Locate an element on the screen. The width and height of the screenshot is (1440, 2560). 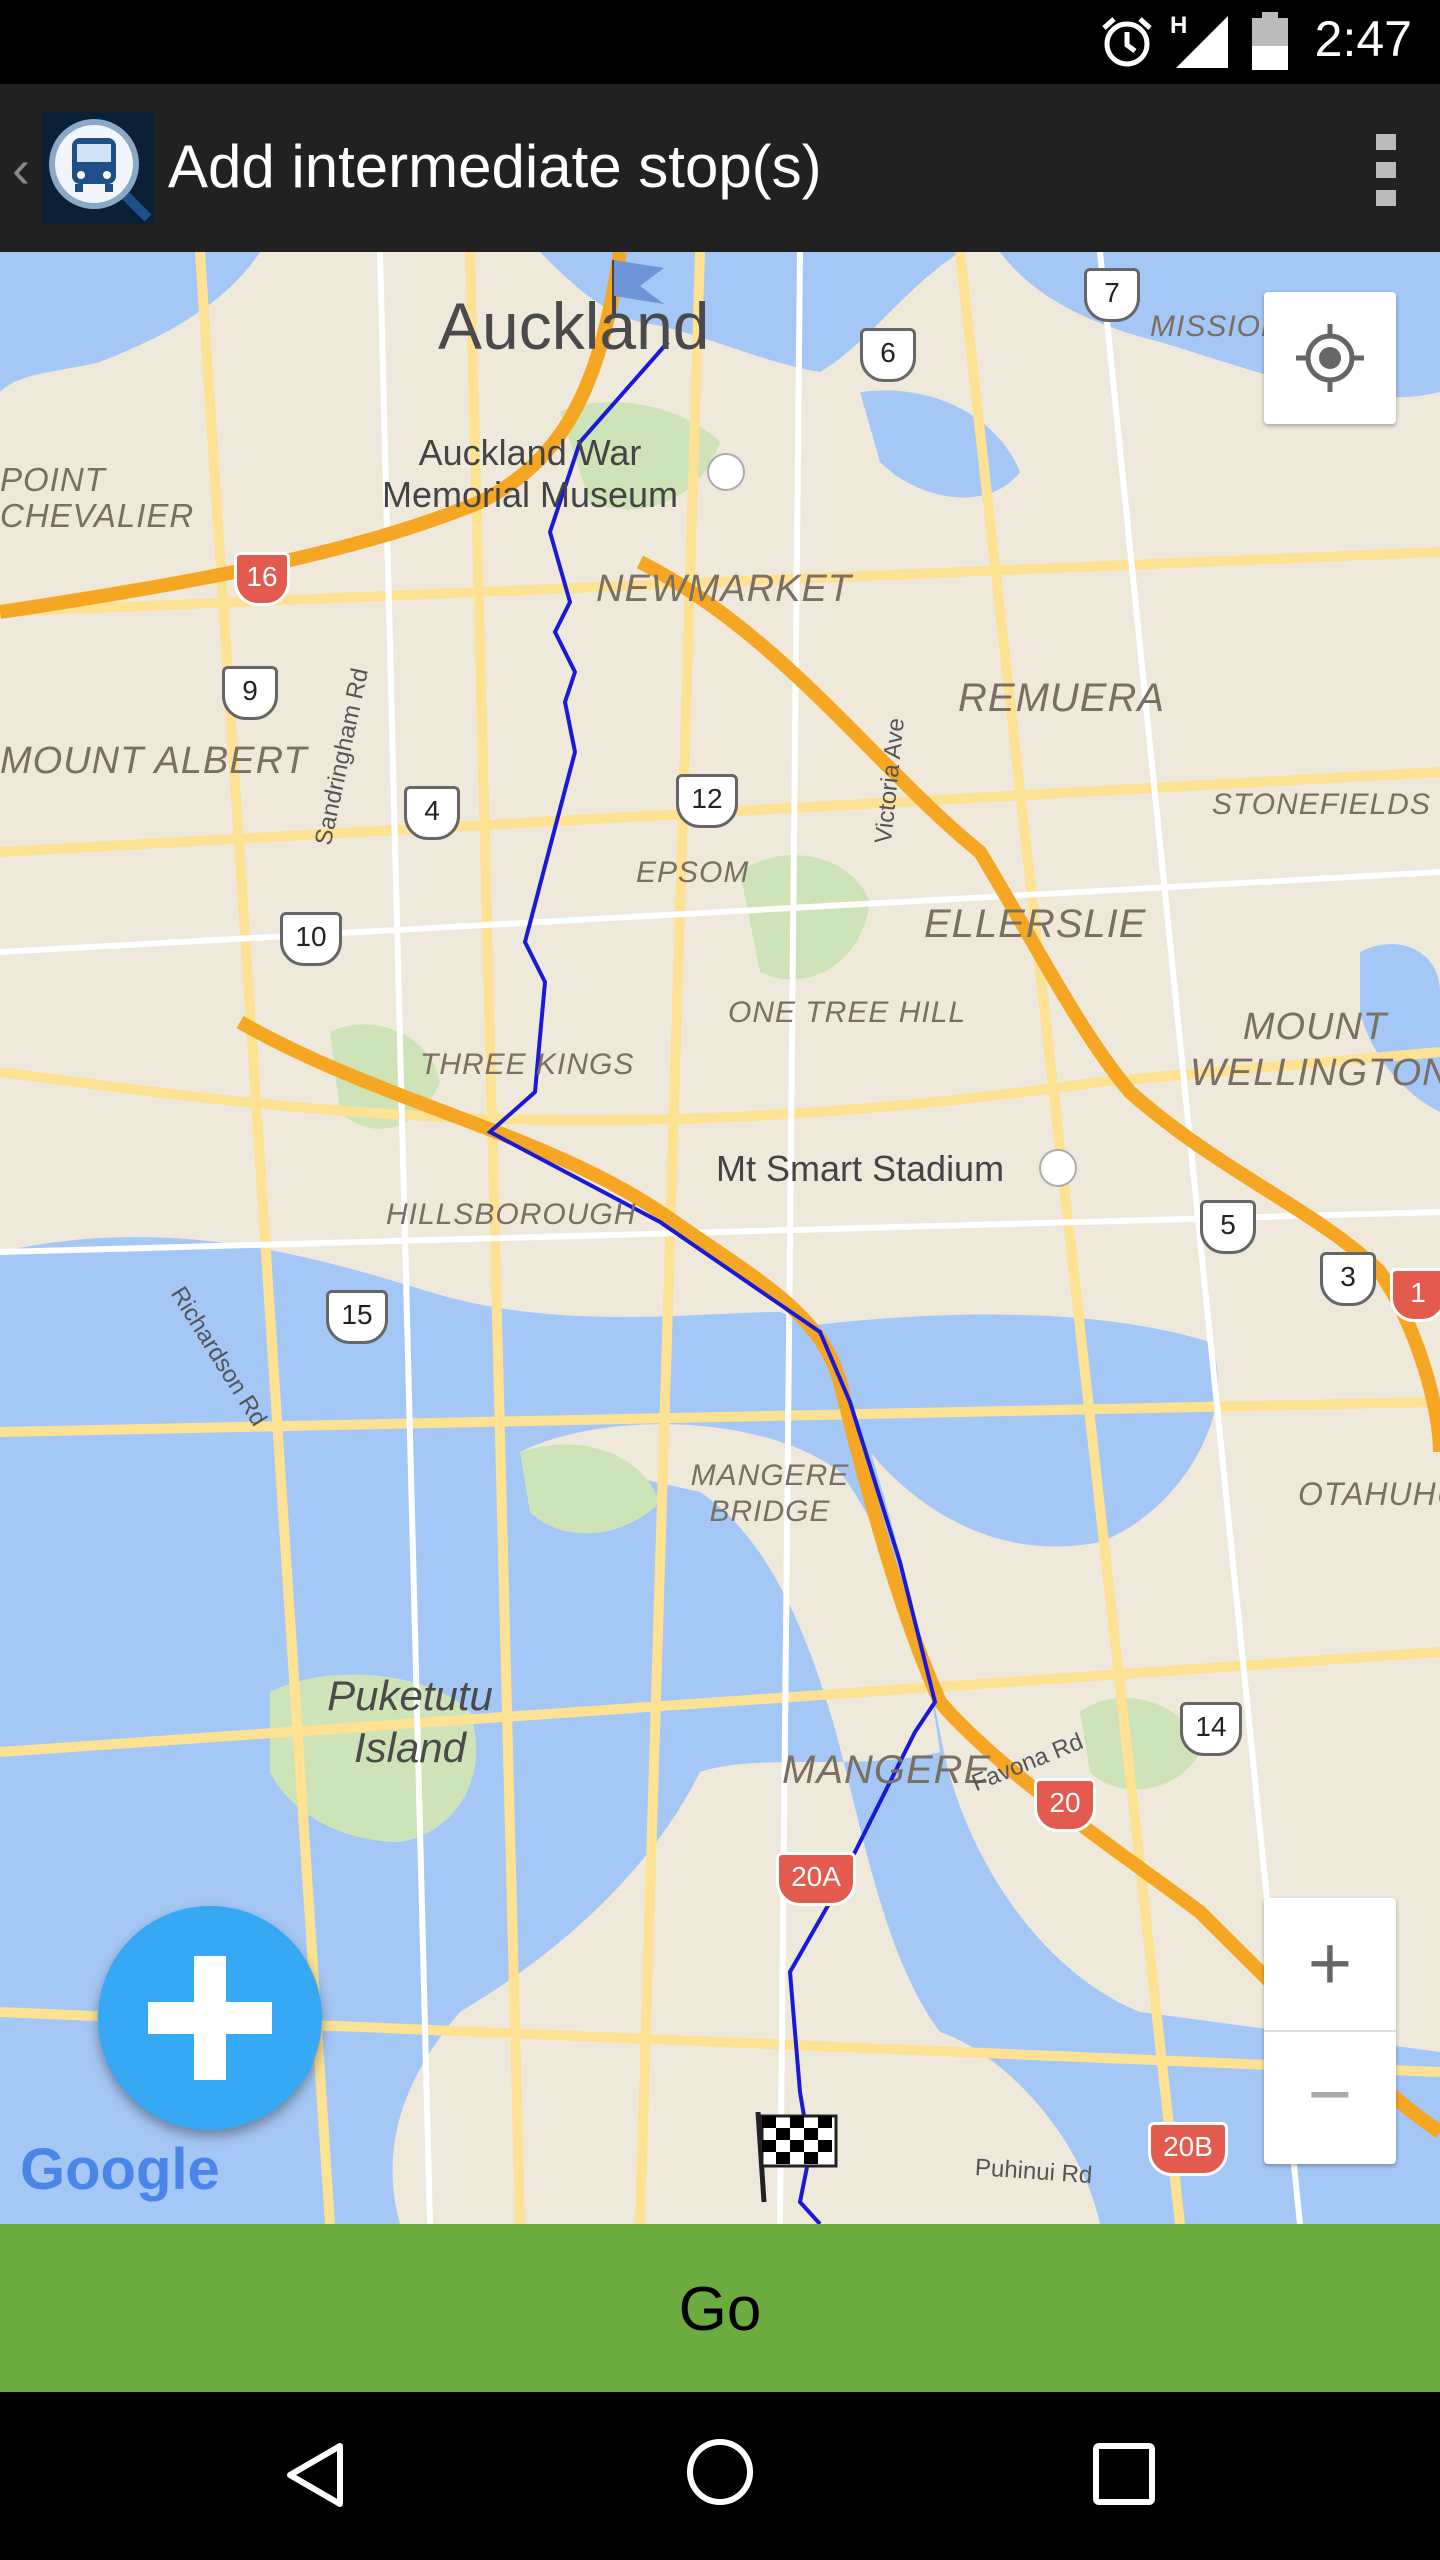
add-stop-button is located at coordinates (210, 2018).